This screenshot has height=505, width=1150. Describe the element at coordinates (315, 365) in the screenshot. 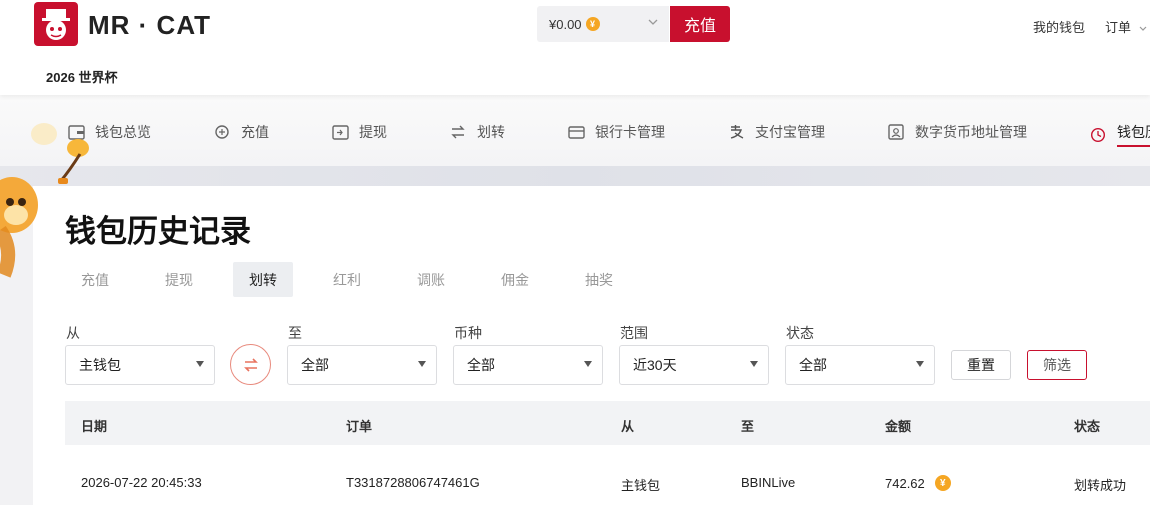

I see `to-select-value: 全部` at that location.